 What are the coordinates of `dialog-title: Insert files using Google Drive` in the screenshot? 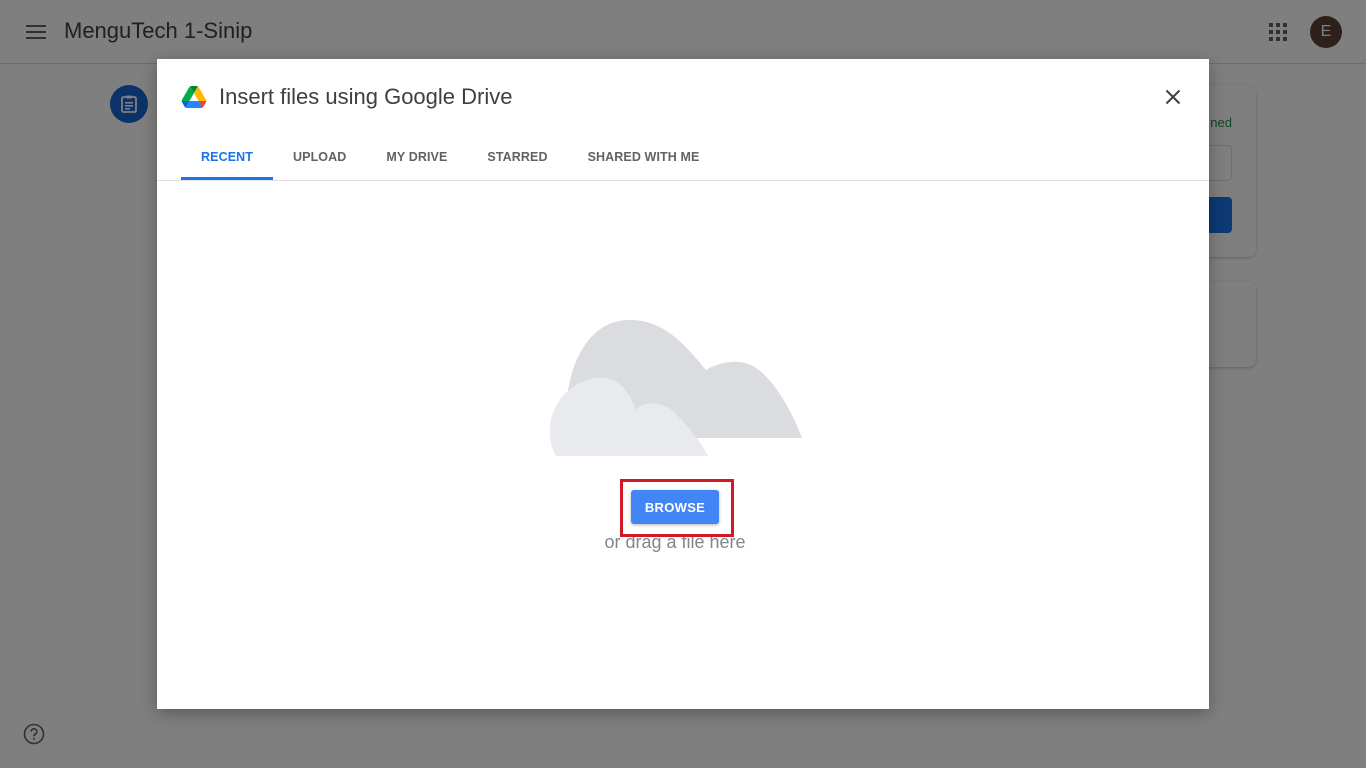 It's located at (366, 96).